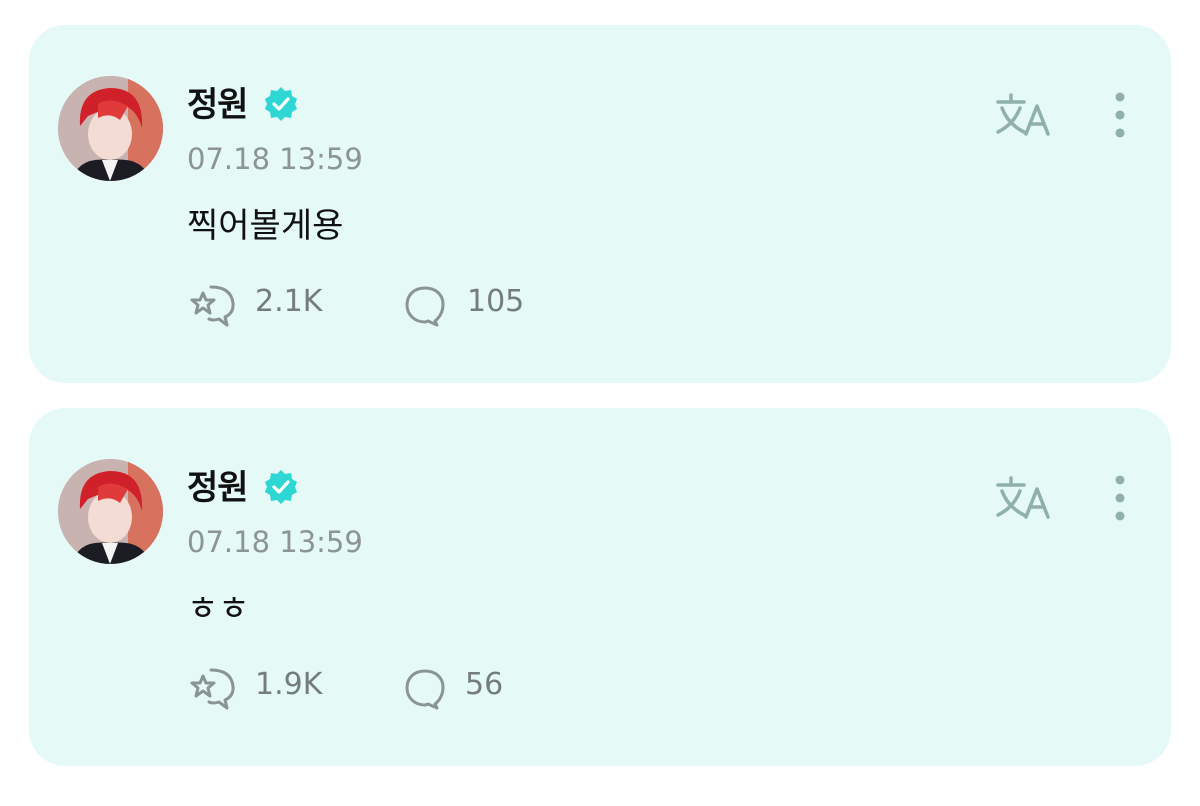  What do you see at coordinates (265, 226) in the screenshot?
I see `post-text: 찍어볼게용` at bounding box center [265, 226].